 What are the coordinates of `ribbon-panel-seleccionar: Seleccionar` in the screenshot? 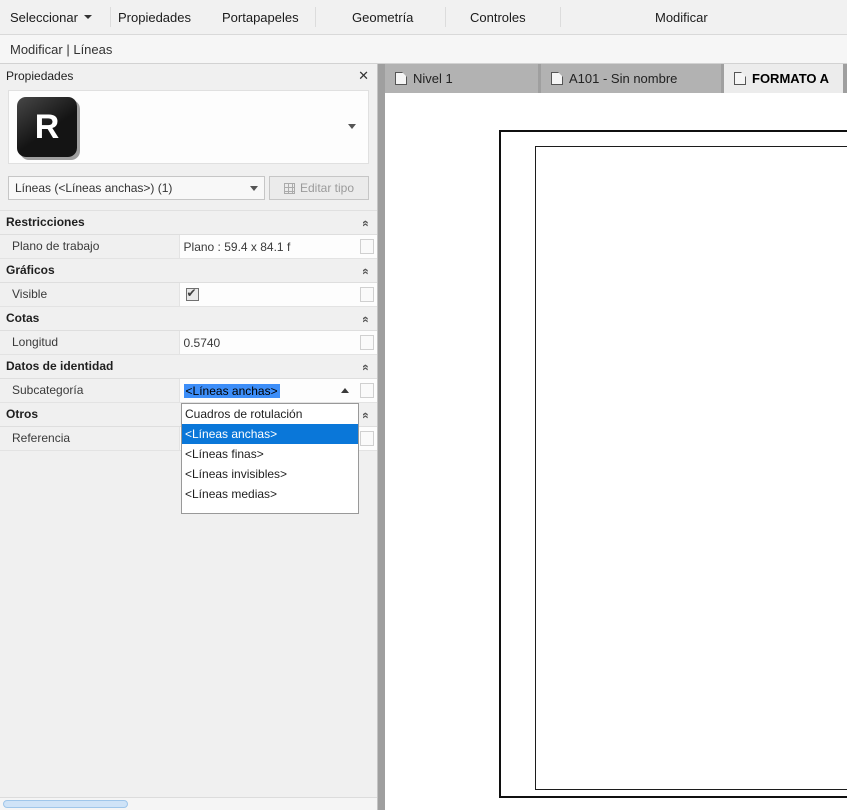 It's located at (51, 17).